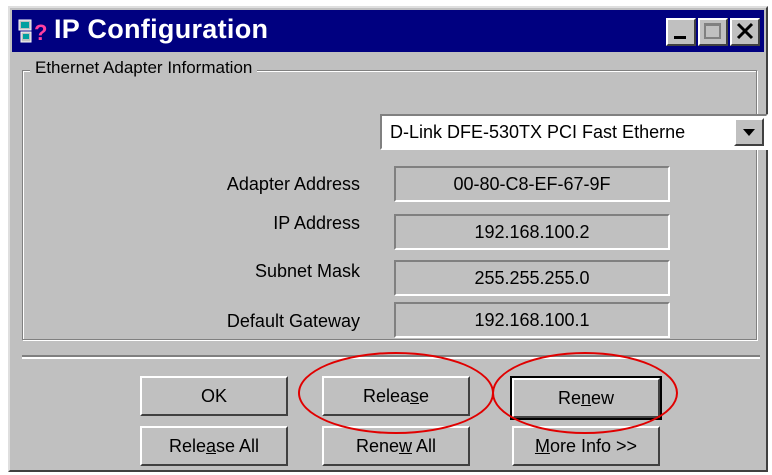  I want to click on more-info-label-b: ore Info >>, so click(593, 446).